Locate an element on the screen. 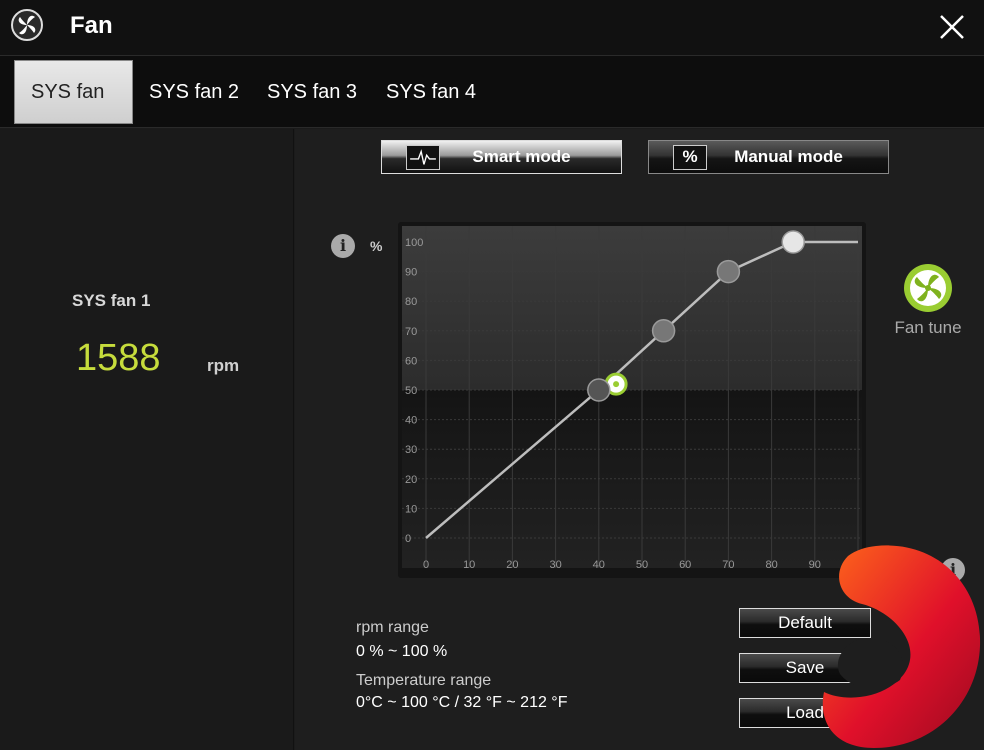 This screenshot has height=750, width=984. temperature-range-label: Temperature range is located at coordinates (424, 680).